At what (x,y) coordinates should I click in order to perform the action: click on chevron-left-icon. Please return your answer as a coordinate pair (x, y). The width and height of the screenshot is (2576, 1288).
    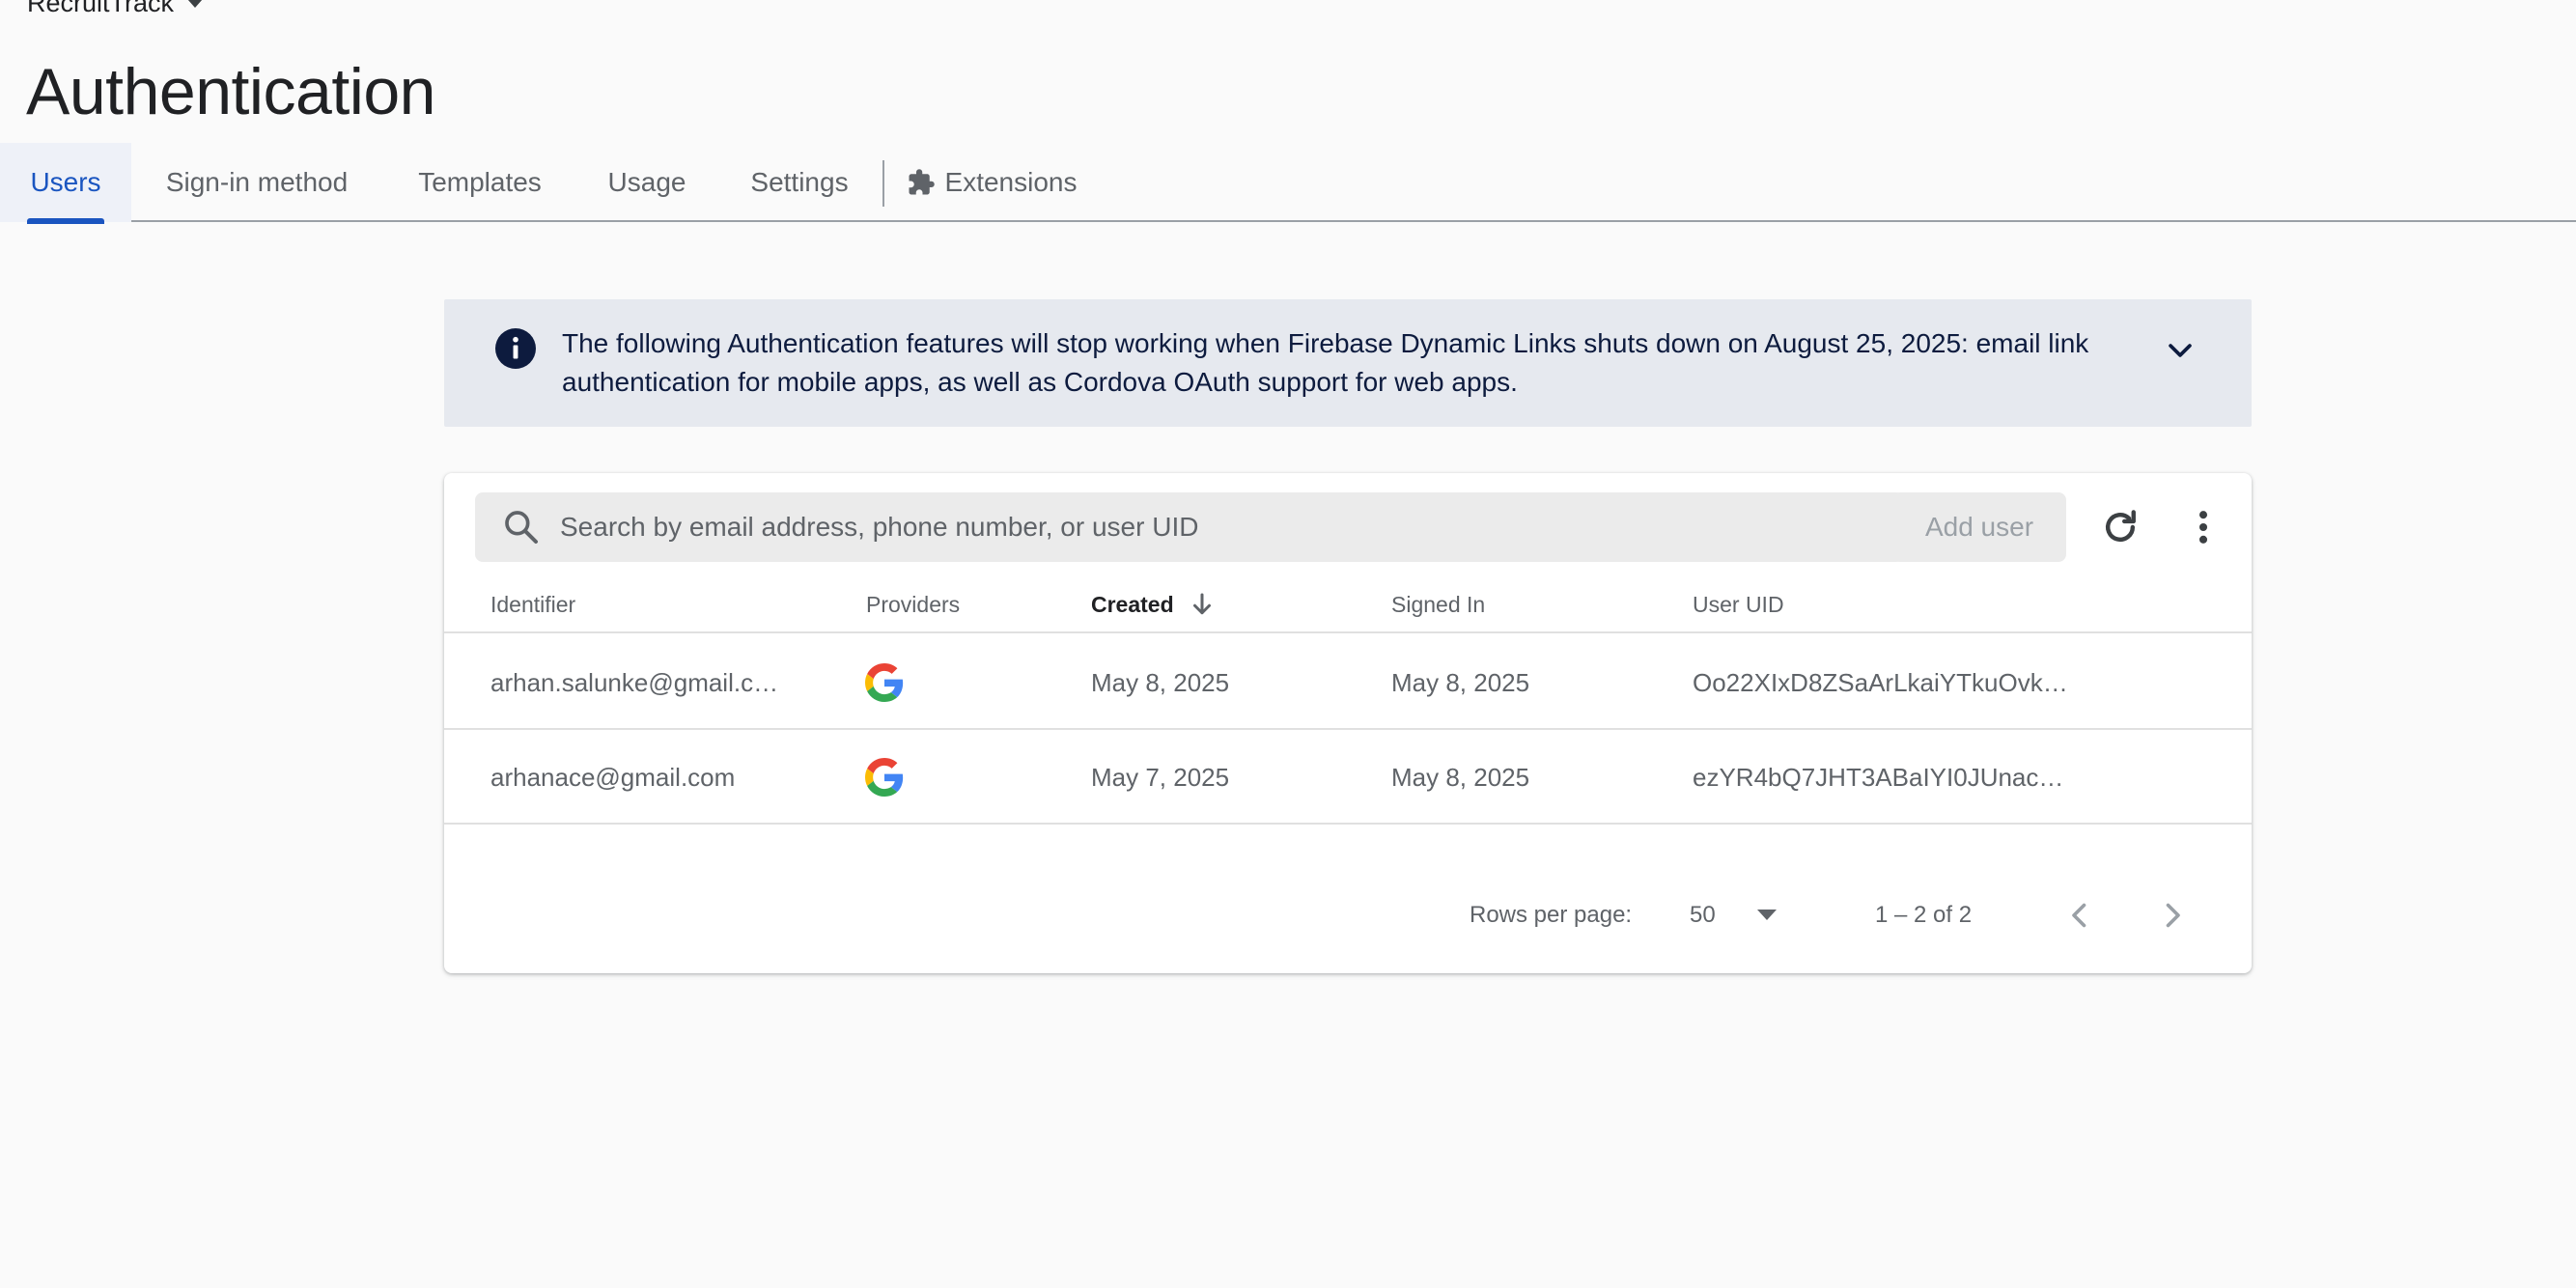
    Looking at the image, I should click on (2080, 916).